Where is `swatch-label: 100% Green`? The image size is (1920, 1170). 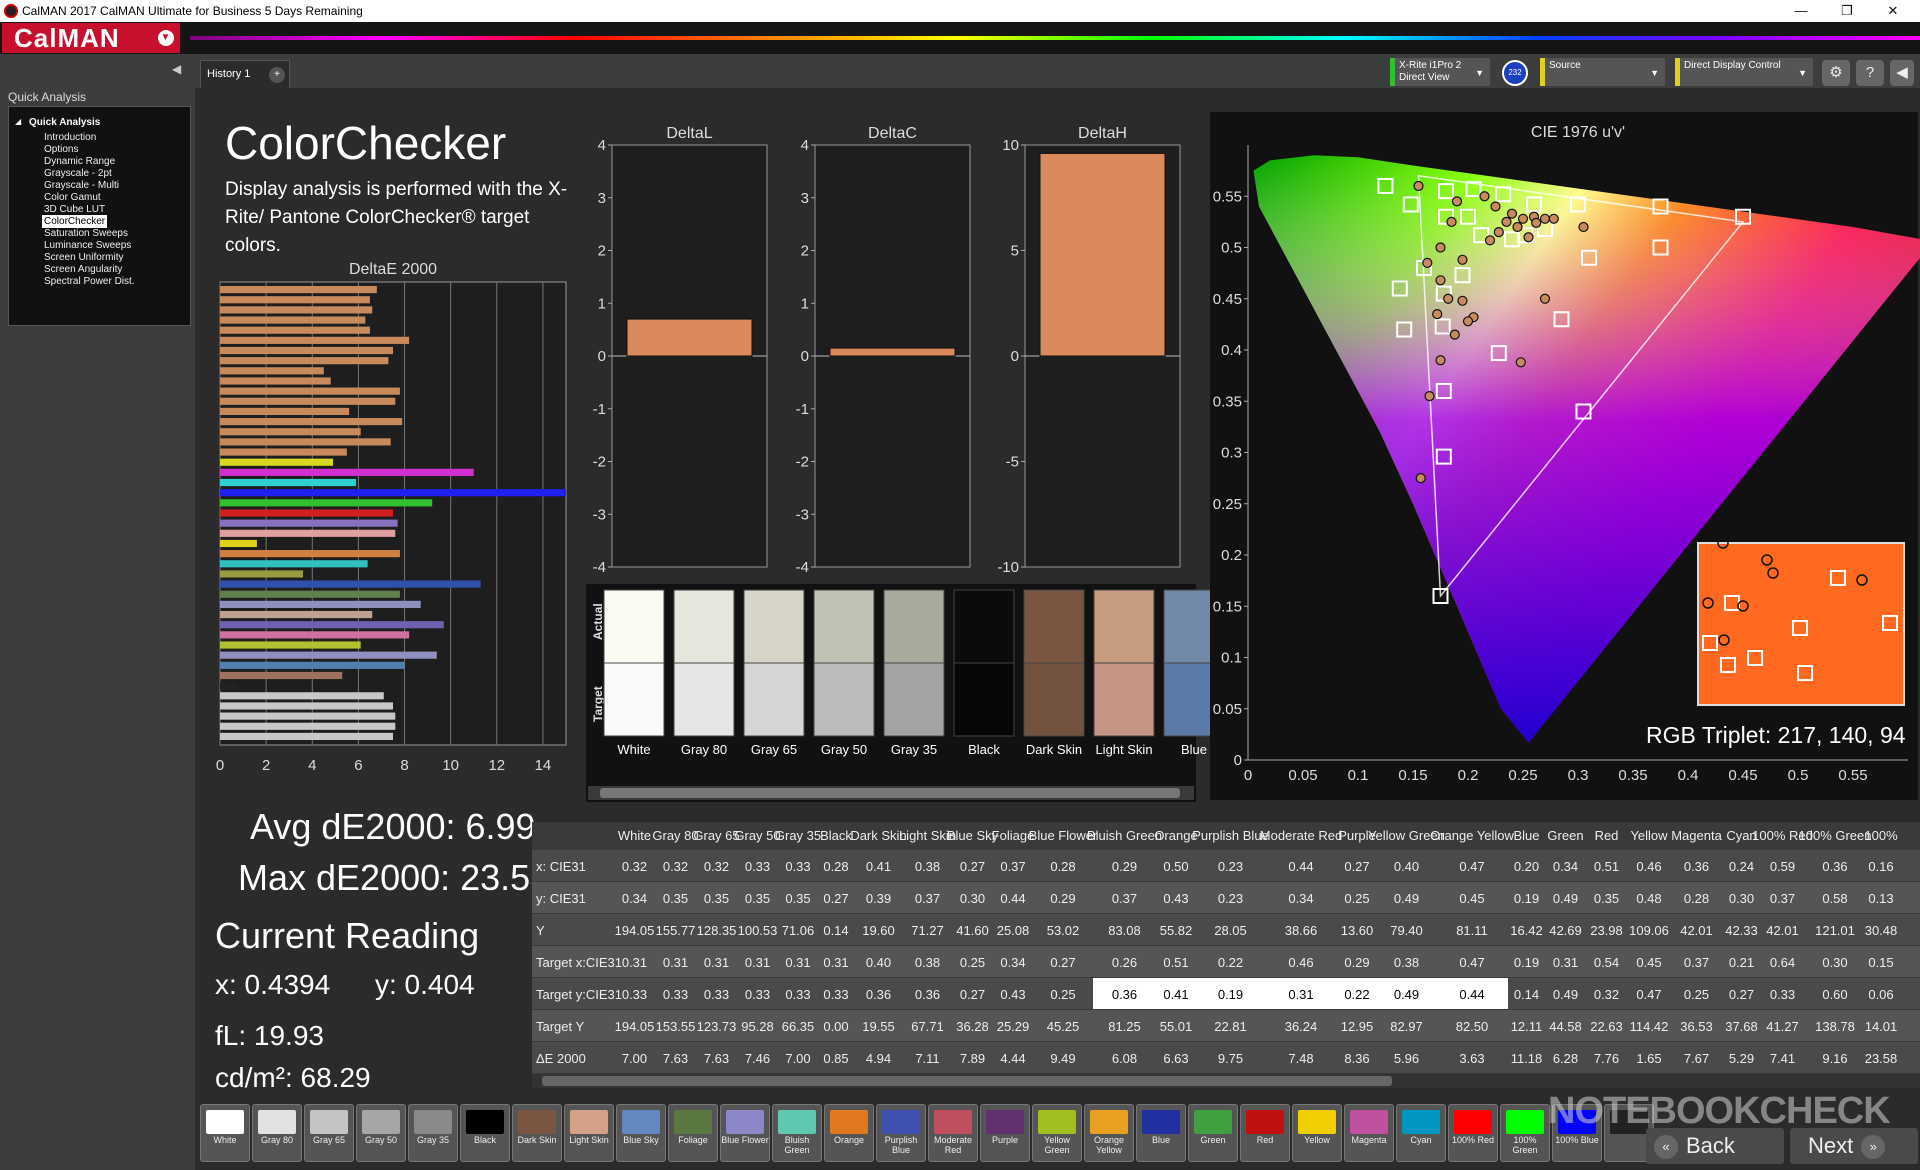 swatch-label: 100% Green is located at coordinates (1525, 1145).